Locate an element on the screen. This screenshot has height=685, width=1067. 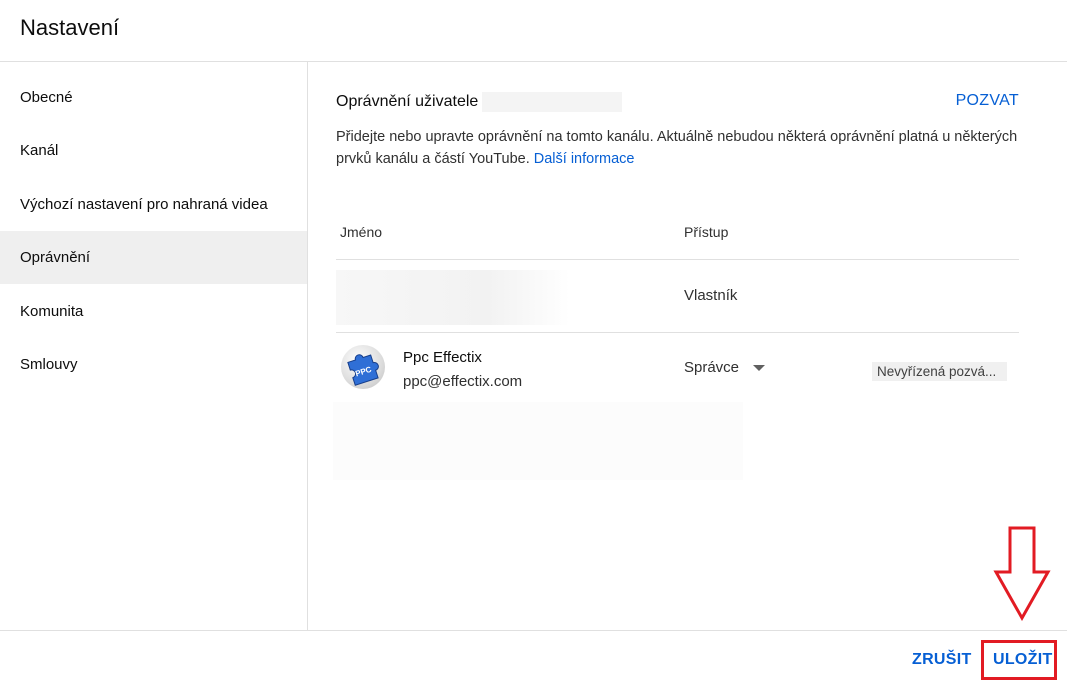
section-title: Oprávnění uživatele is located at coordinates (479, 102).